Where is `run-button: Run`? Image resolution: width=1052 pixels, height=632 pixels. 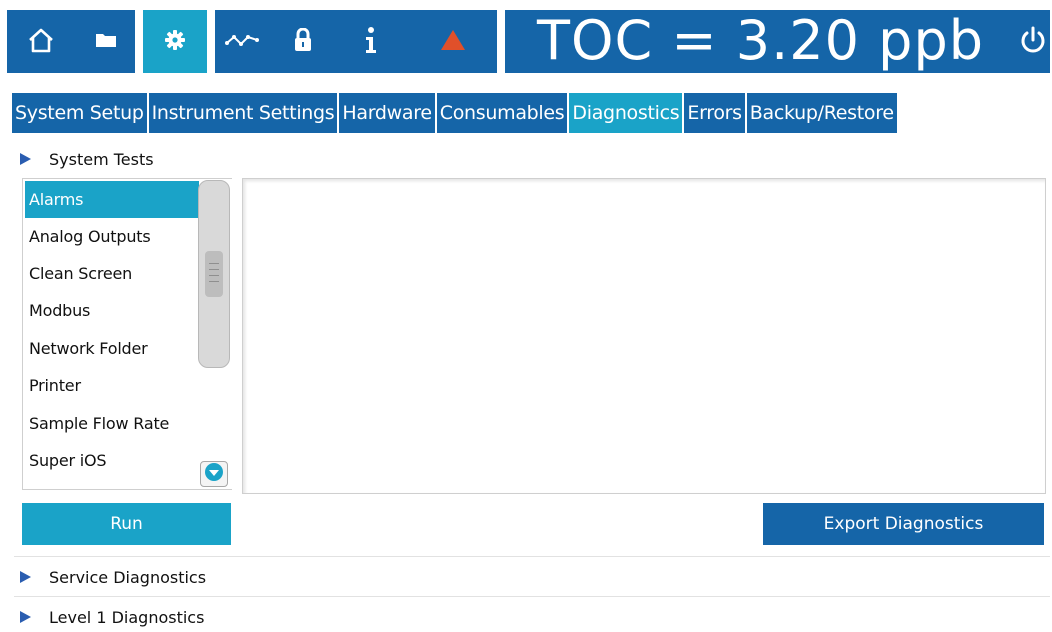 run-button: Run is located at coordinates (126, 524).